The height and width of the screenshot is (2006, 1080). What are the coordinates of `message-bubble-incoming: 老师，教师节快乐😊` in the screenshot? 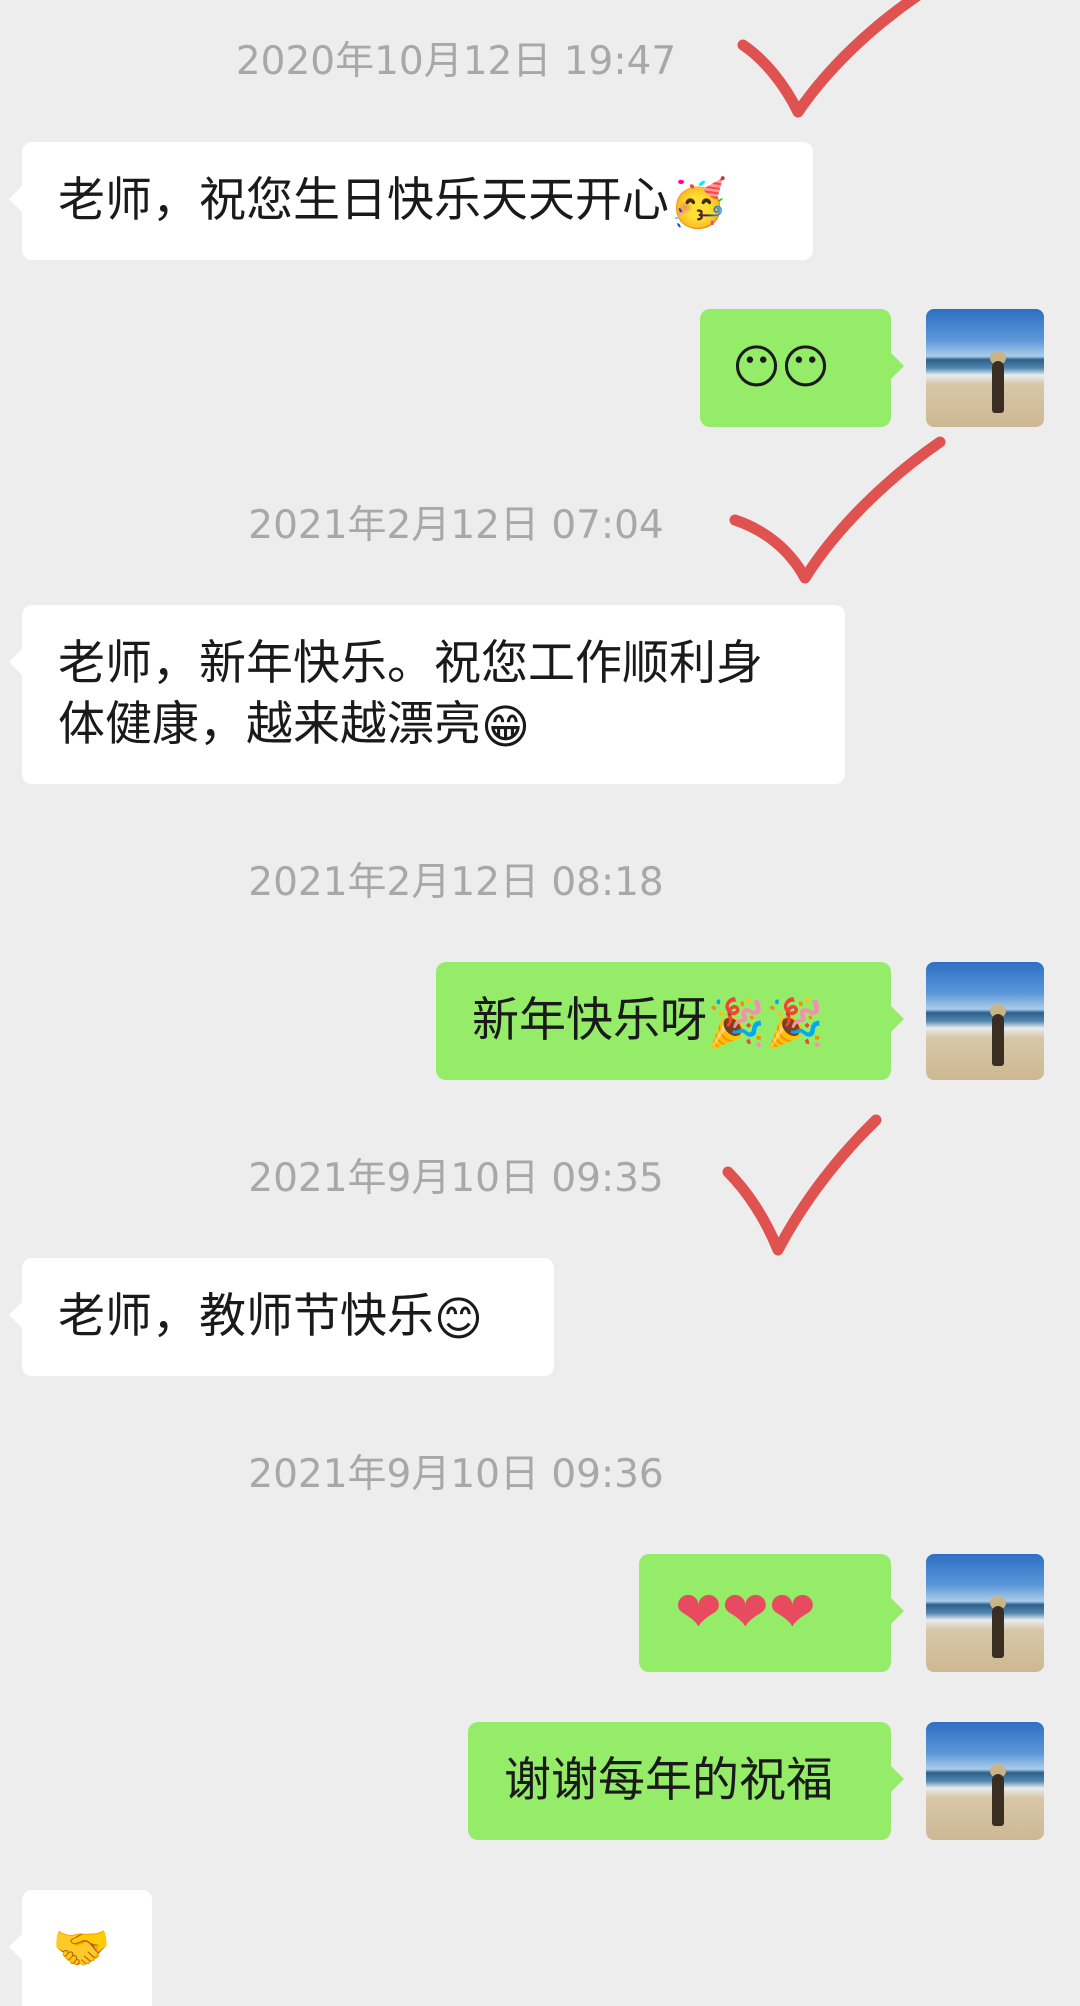 It's located at (281, 1317).